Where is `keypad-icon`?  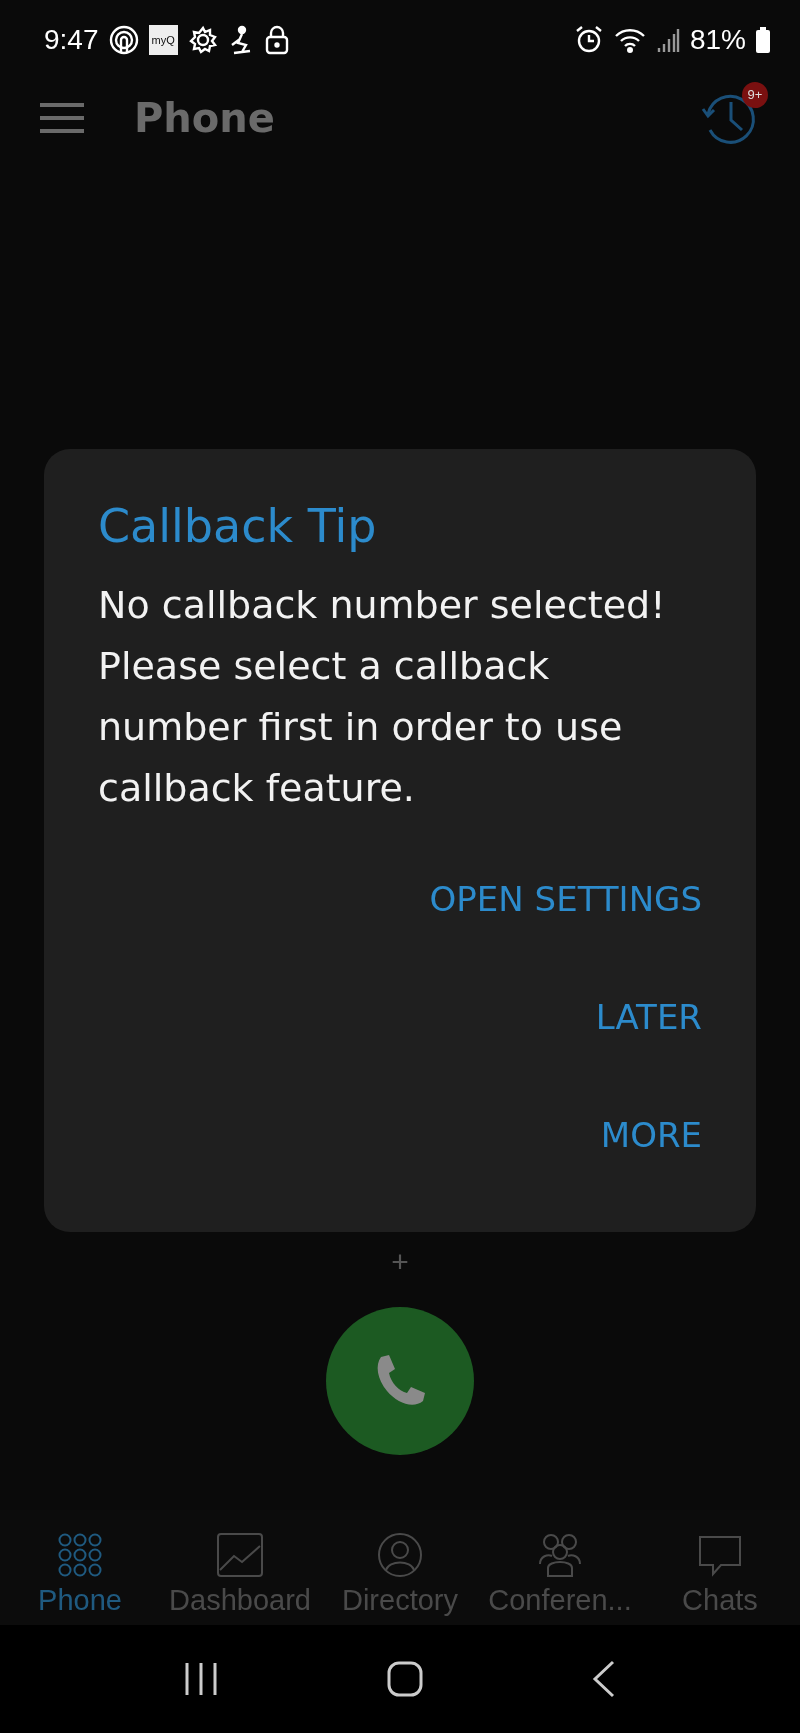 keypad-icon is located at coordinates (80, 1555).